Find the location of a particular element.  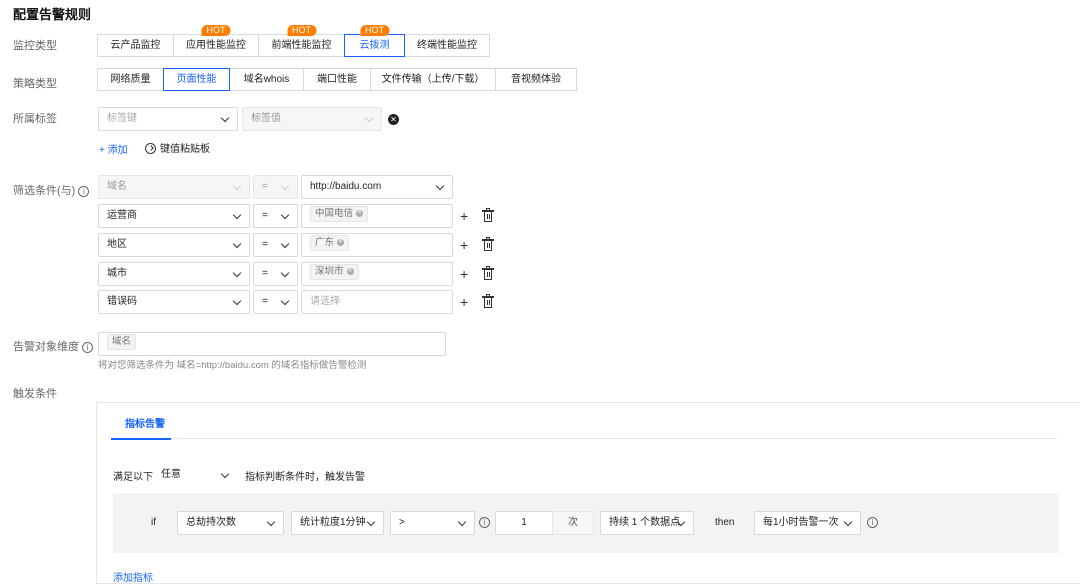

strategy-type-page-perf: 页面性能 is located at coordinates (196, 79).